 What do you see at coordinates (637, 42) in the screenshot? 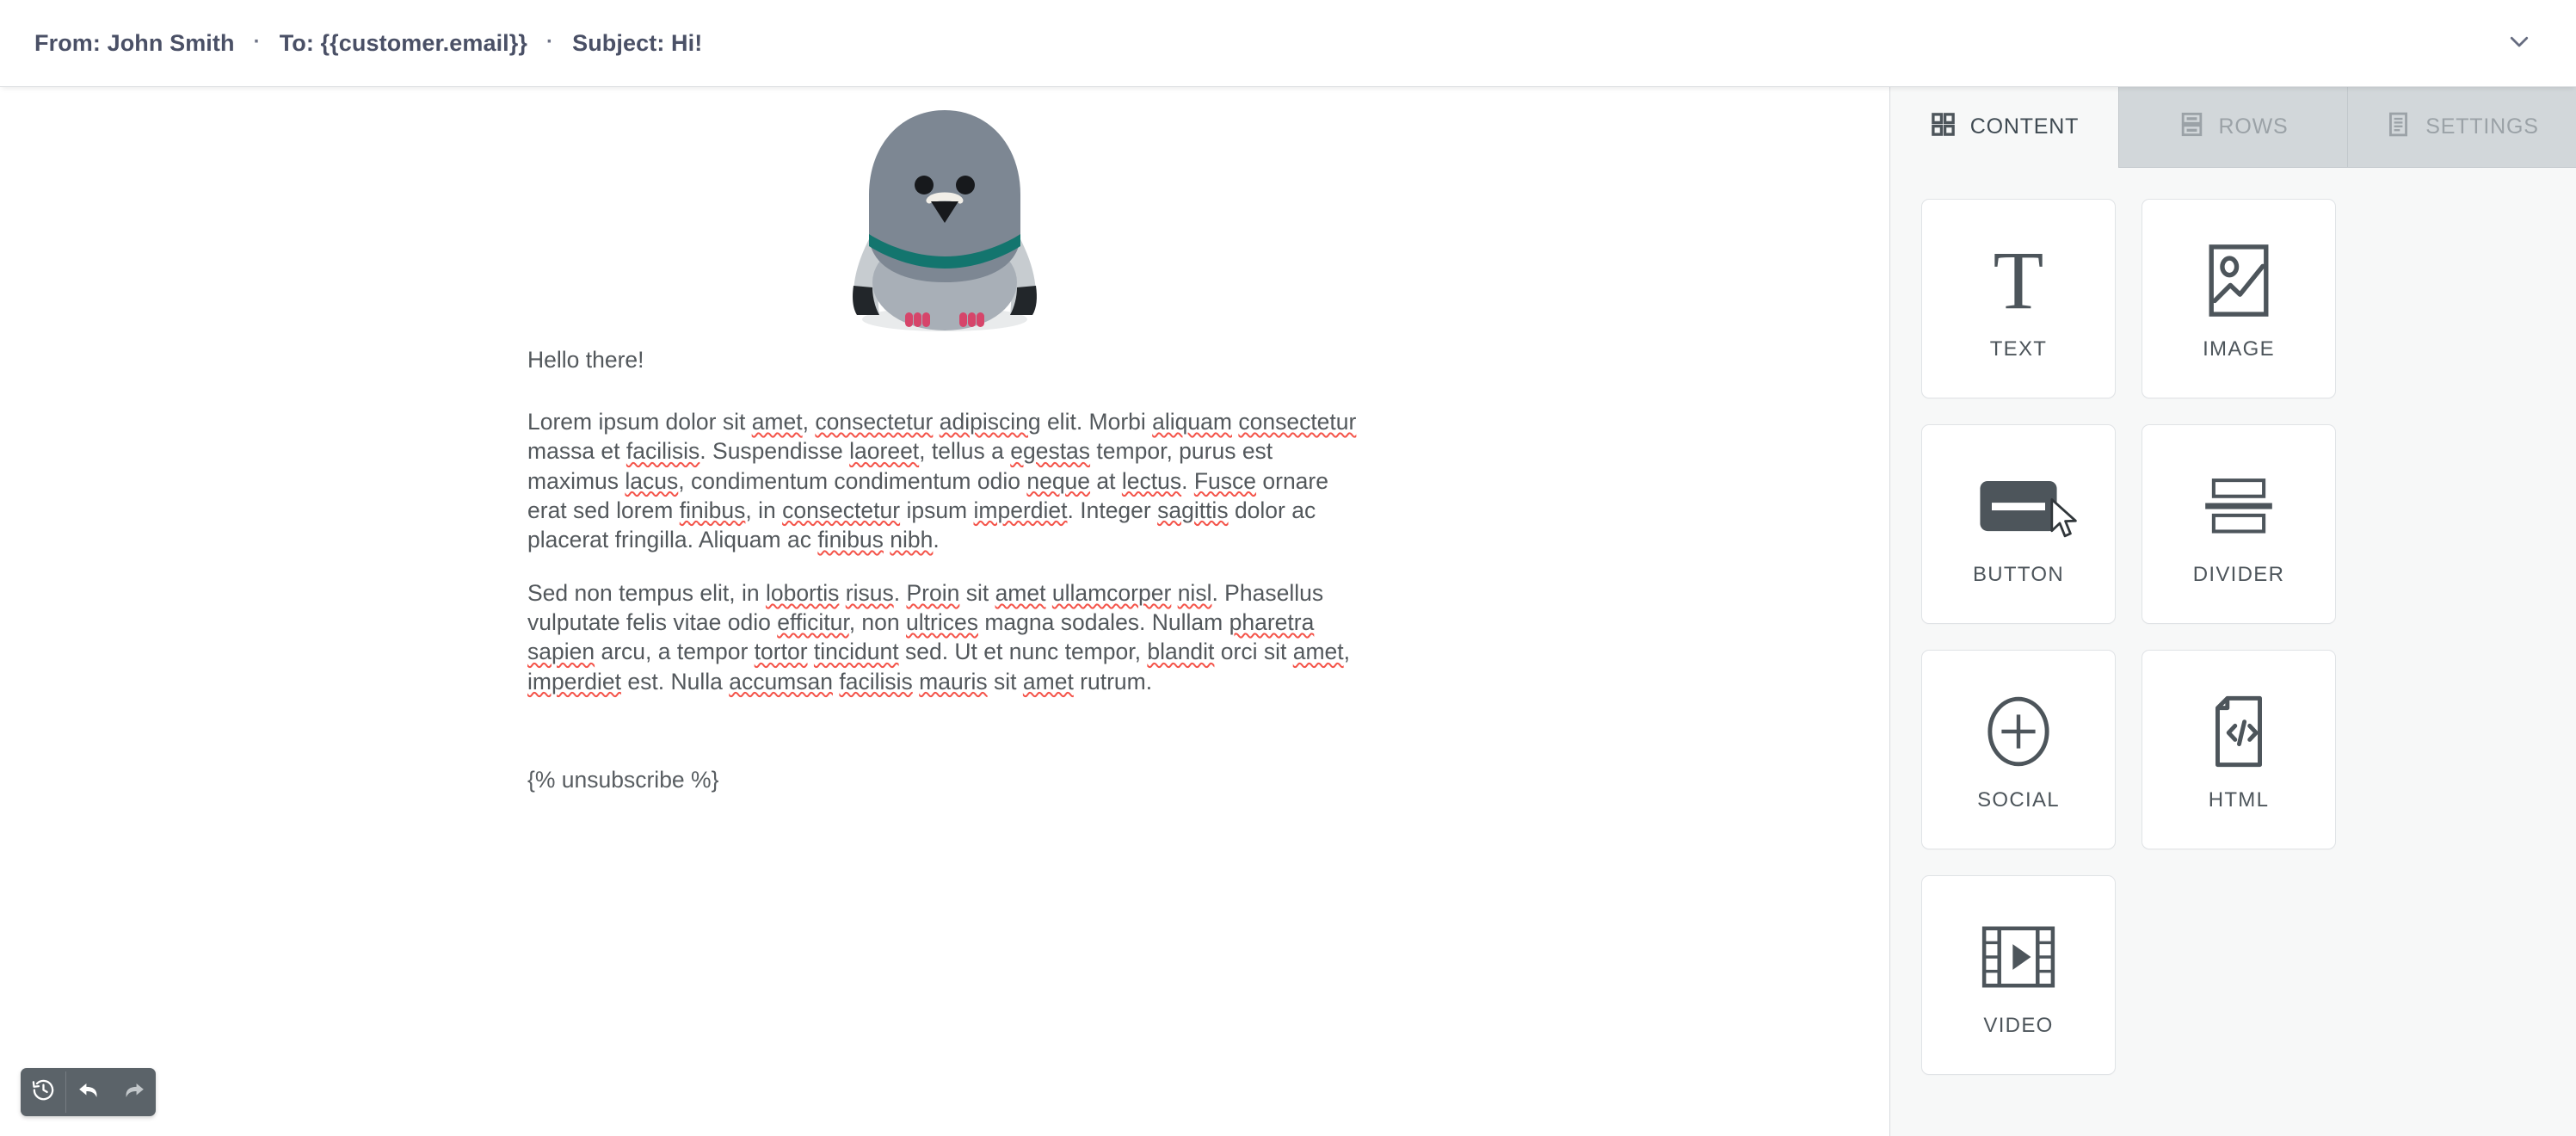
I see `subject-label: Subject: Hi!` at bounding box center [637, 42].